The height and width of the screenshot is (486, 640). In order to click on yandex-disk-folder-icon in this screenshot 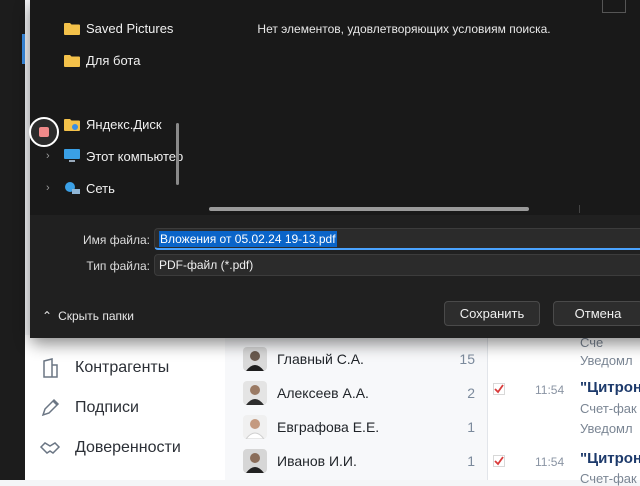, I will do `click(72, 124)`.